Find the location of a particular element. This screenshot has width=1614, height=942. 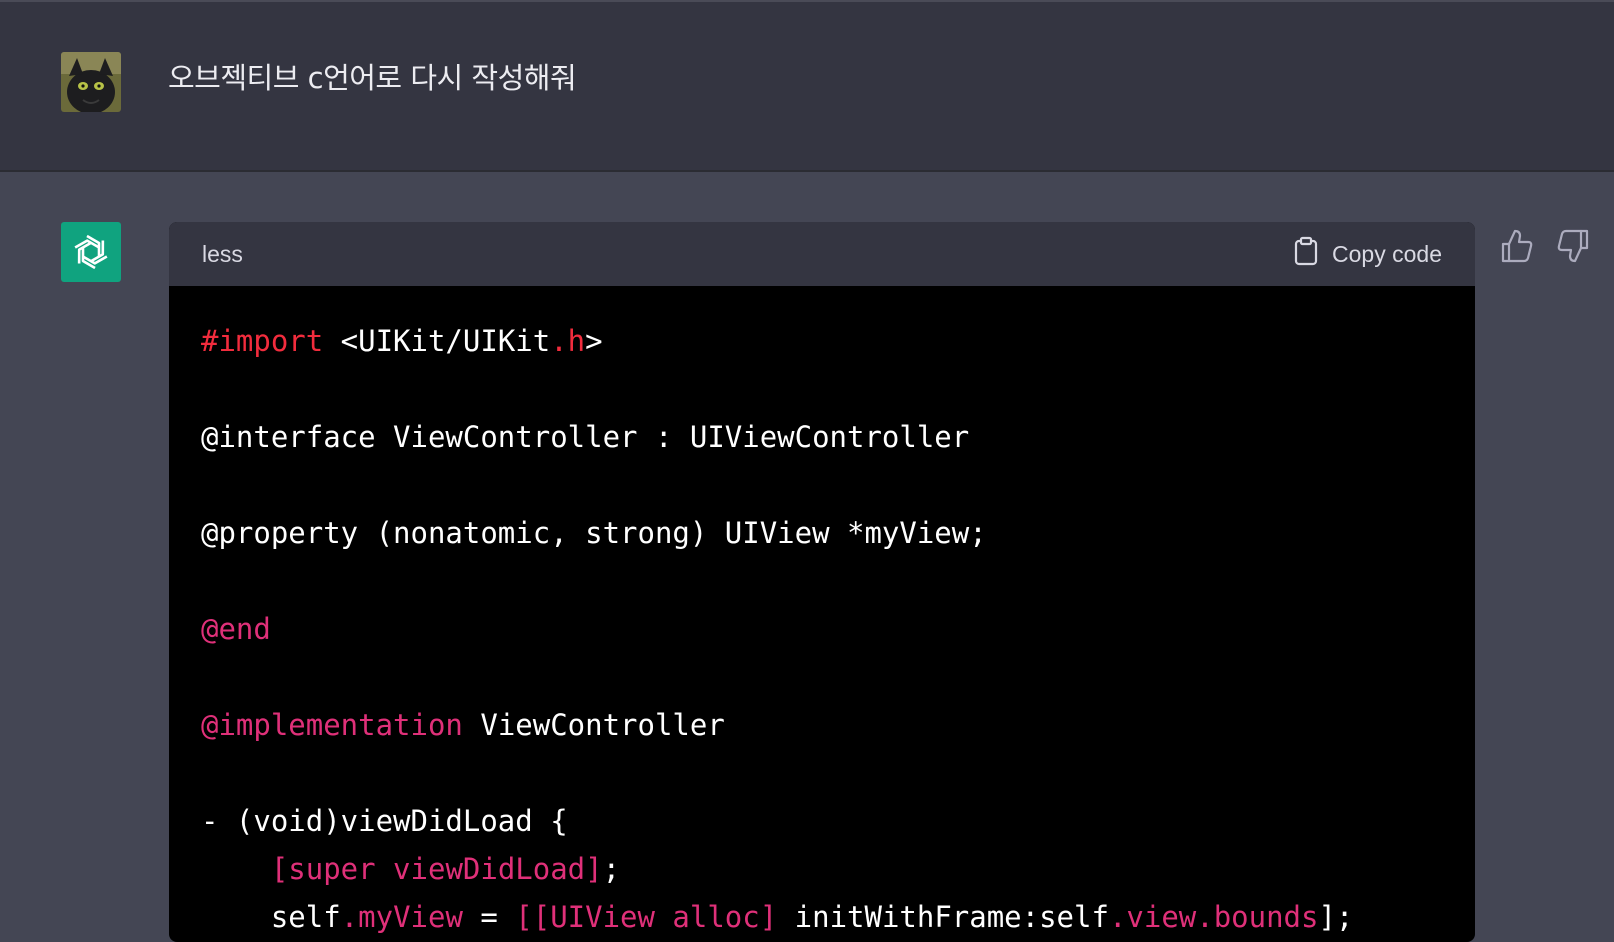

feedback-buttons is located at coordinates (1545, 246).